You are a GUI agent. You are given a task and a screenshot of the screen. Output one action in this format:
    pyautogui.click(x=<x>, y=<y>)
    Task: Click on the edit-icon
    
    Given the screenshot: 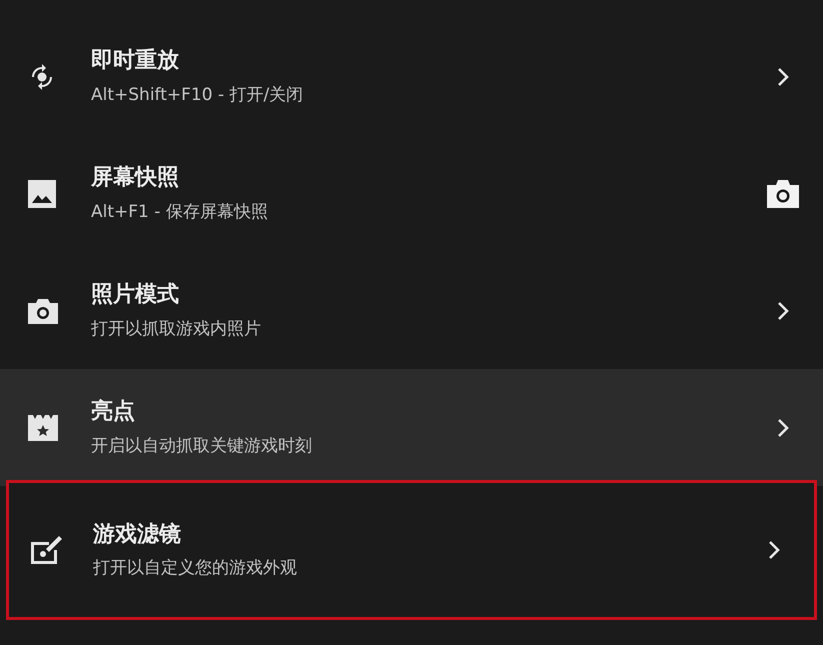 What is the action you would take?
    pyautogui.click(x=46, y=550)
    